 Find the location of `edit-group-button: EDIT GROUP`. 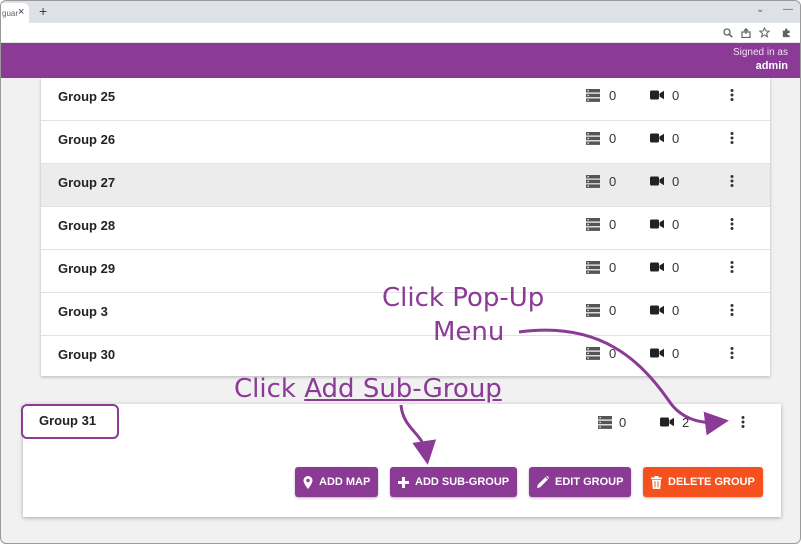

edit-group-button: EDIT GROUP is located at coordinates (580, 482).